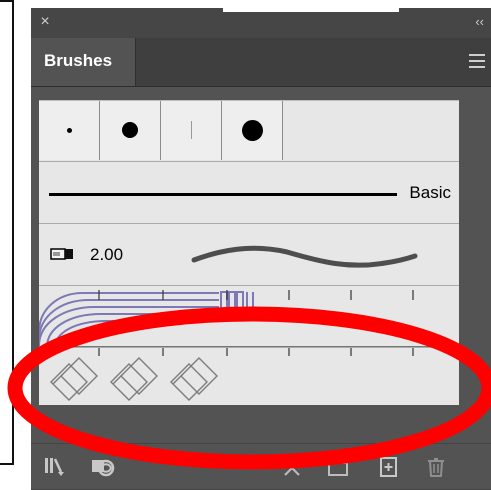 The image size is (491, 490). I want to click on brush-options-glyph, so click(338, 467).